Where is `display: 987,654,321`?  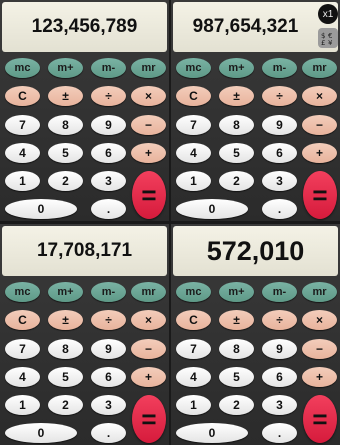
display: 987,654,321 is located at coordinates (255, 27).